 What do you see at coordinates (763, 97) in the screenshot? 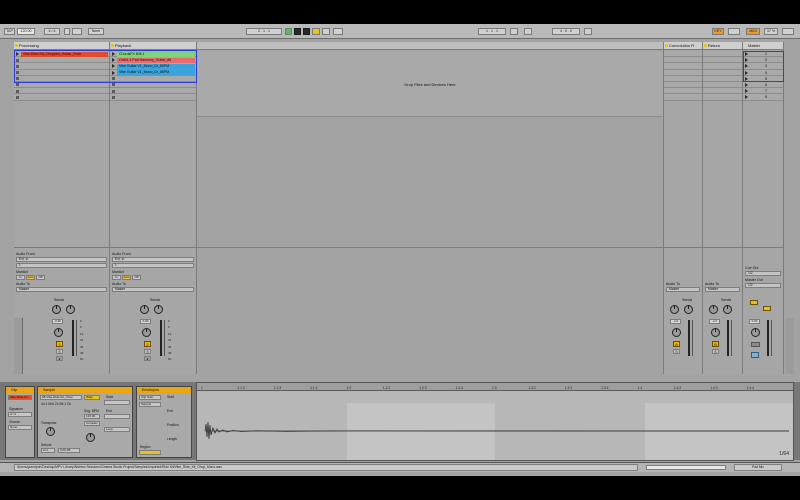
I see `scene-launch: 8` at bounding box center [763, 97].